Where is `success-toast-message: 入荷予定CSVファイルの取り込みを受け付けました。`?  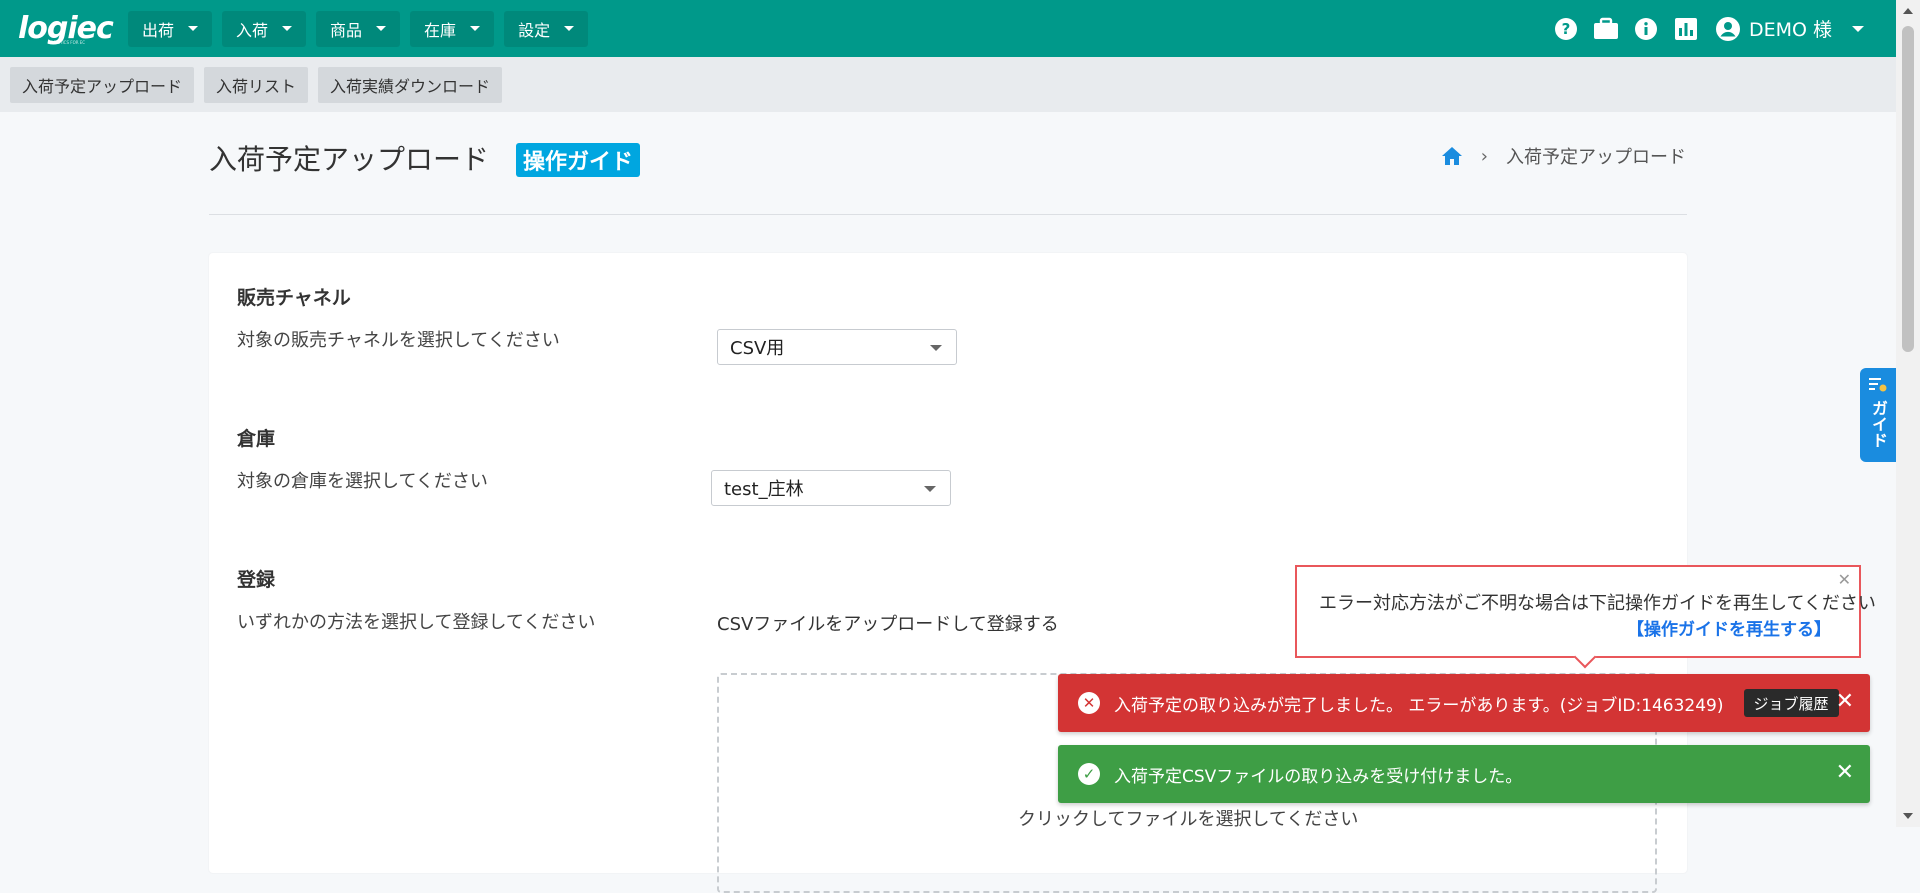 success-toast-message: 入荷予定CSVファイルの取り込みを受け付けました。 is located at coordinates (1318, 776).